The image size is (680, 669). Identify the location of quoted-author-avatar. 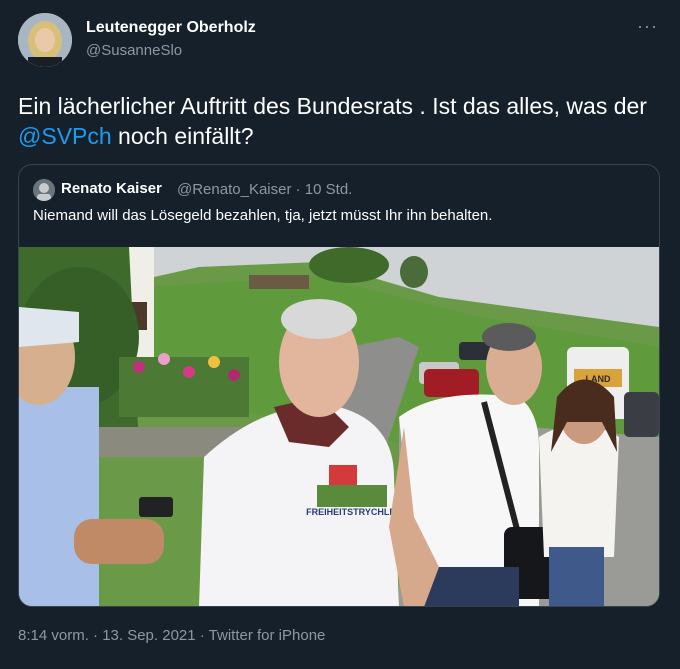
(44, 190).